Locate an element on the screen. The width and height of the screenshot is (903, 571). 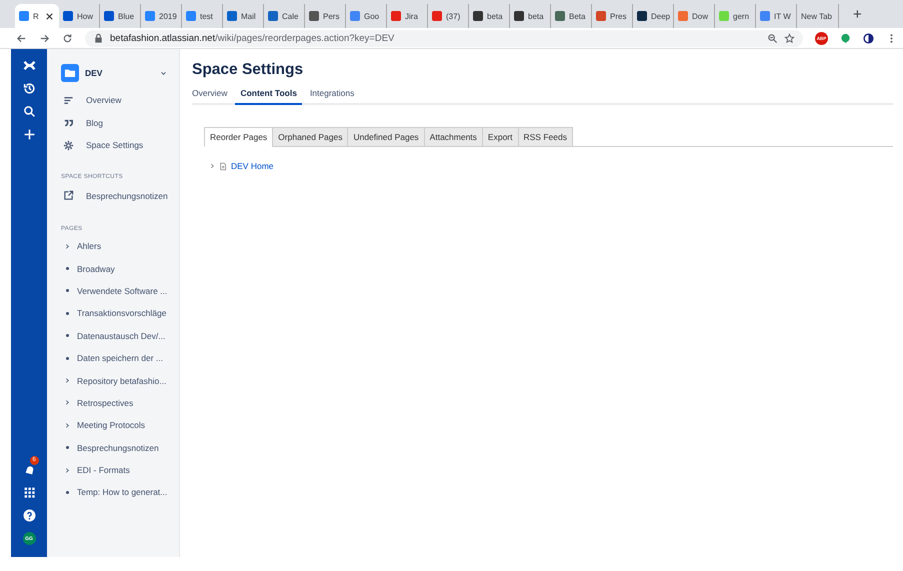
browser-tab: 2019 is located at coordinates (161, 16).